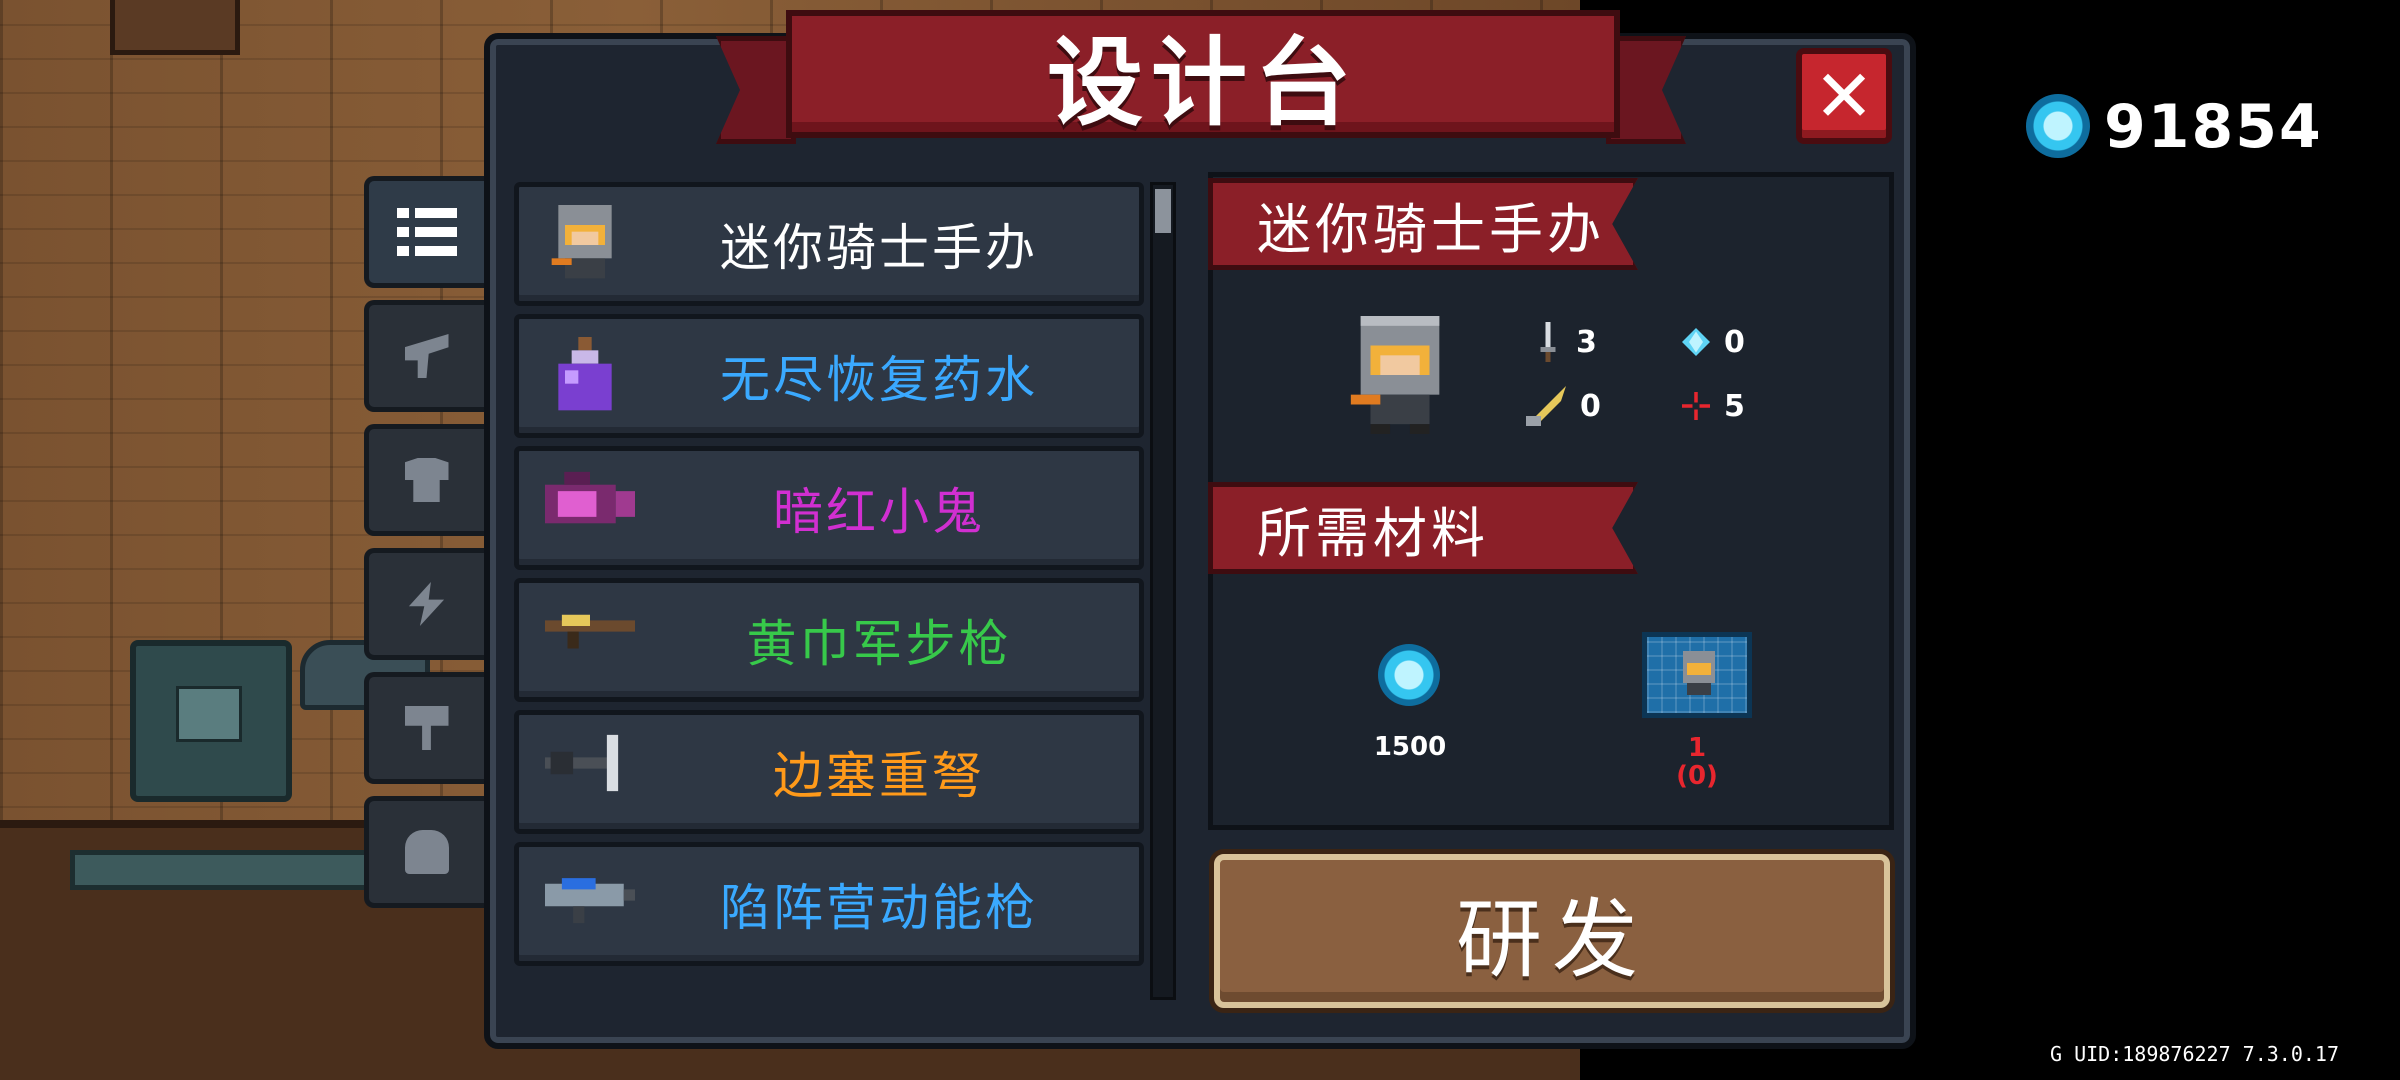 This screenshot has height=1080, width=2400. Describe the element at coordinates (879, 380) in the screenshot. I see `list-item-label: 无尽恢复药水` at that location.